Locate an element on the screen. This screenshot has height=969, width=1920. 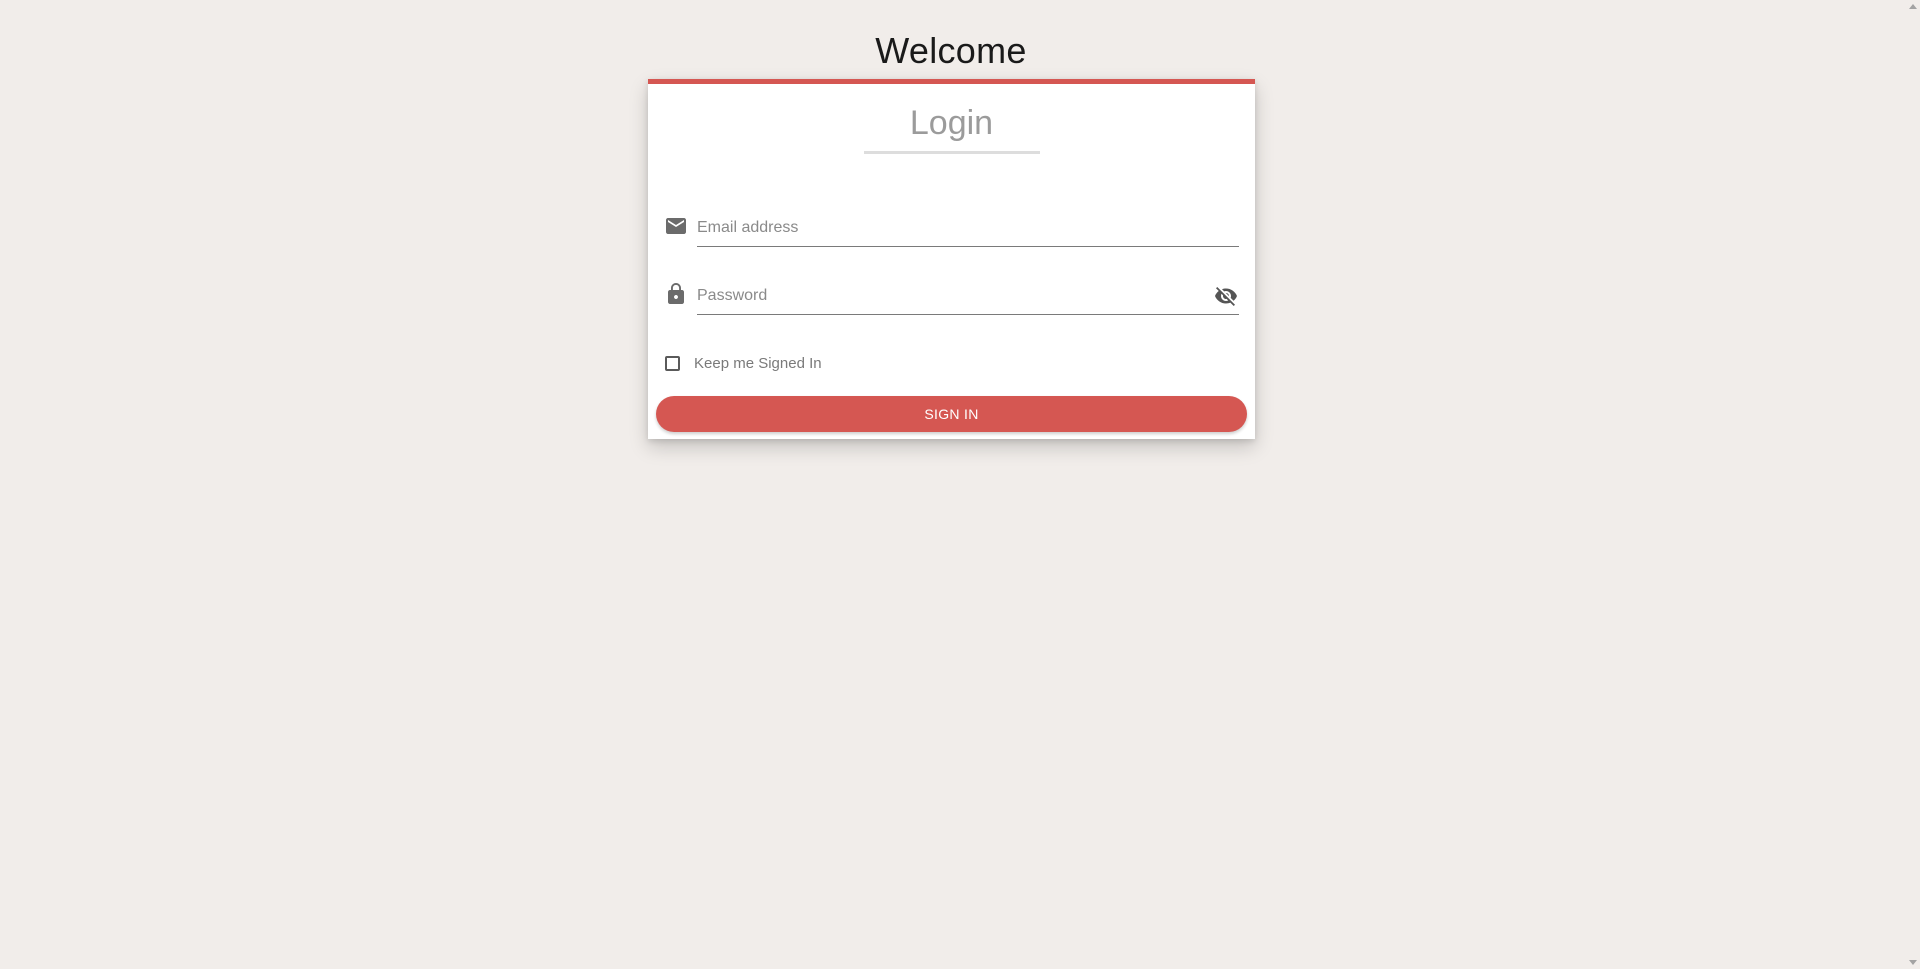
email-field is located at coordinates (951, 226).